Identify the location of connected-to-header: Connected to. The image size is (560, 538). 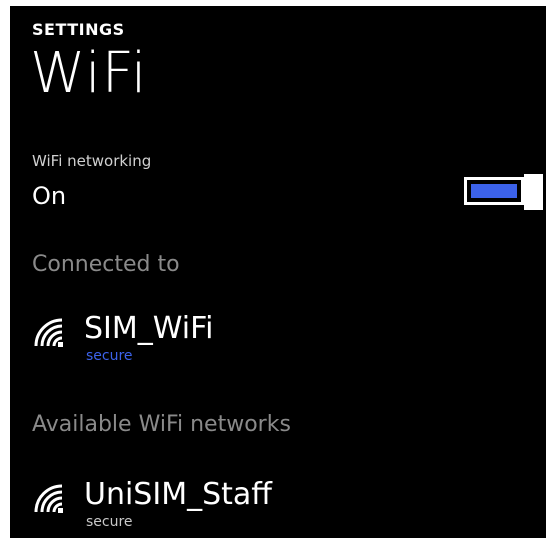
(106, 264).